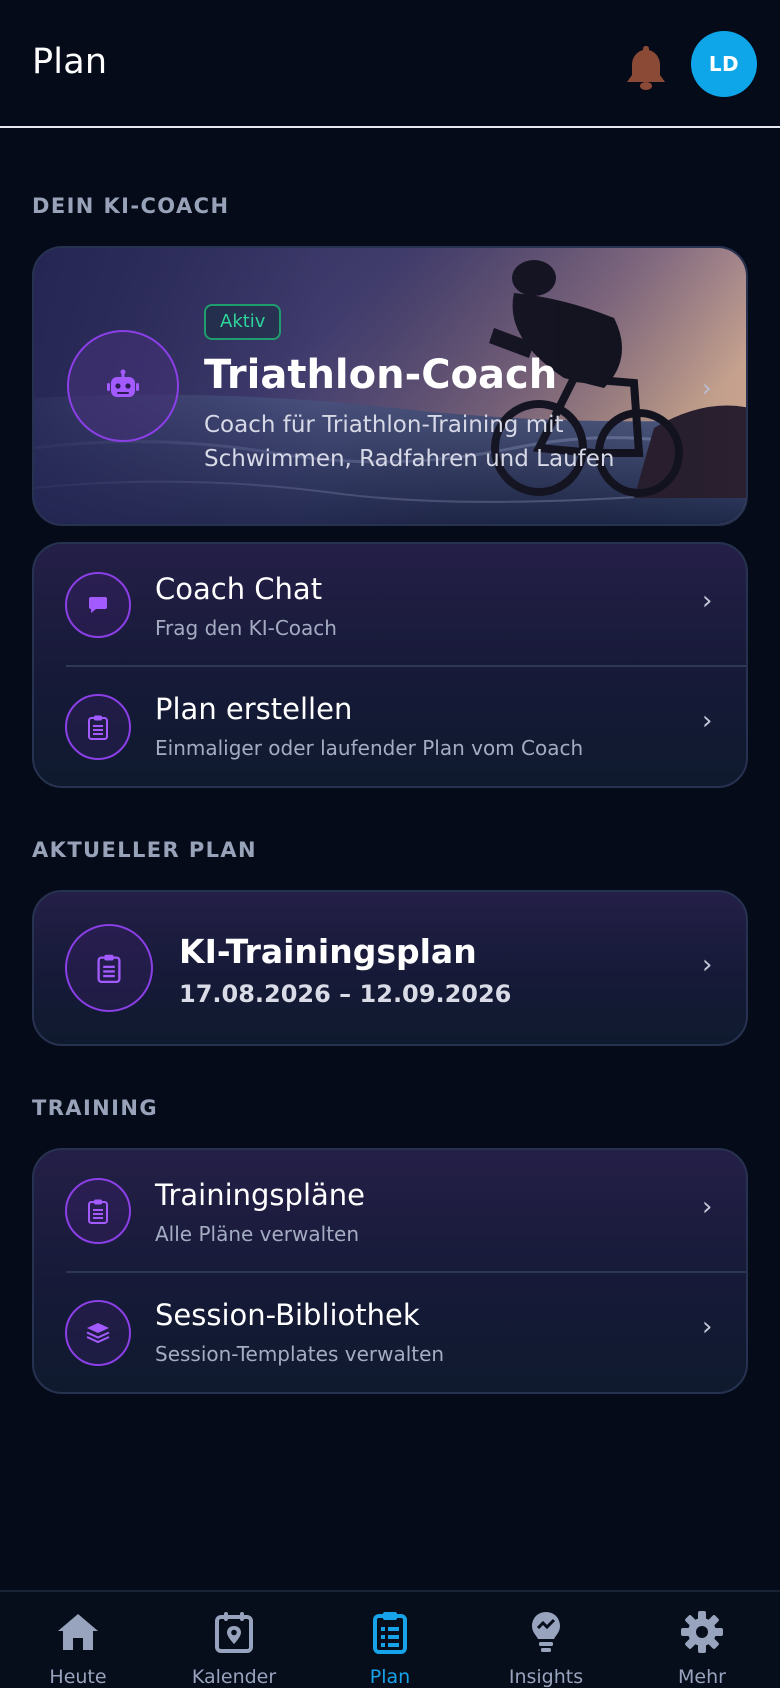  I want to click on bell-icon, so click(646, 67).